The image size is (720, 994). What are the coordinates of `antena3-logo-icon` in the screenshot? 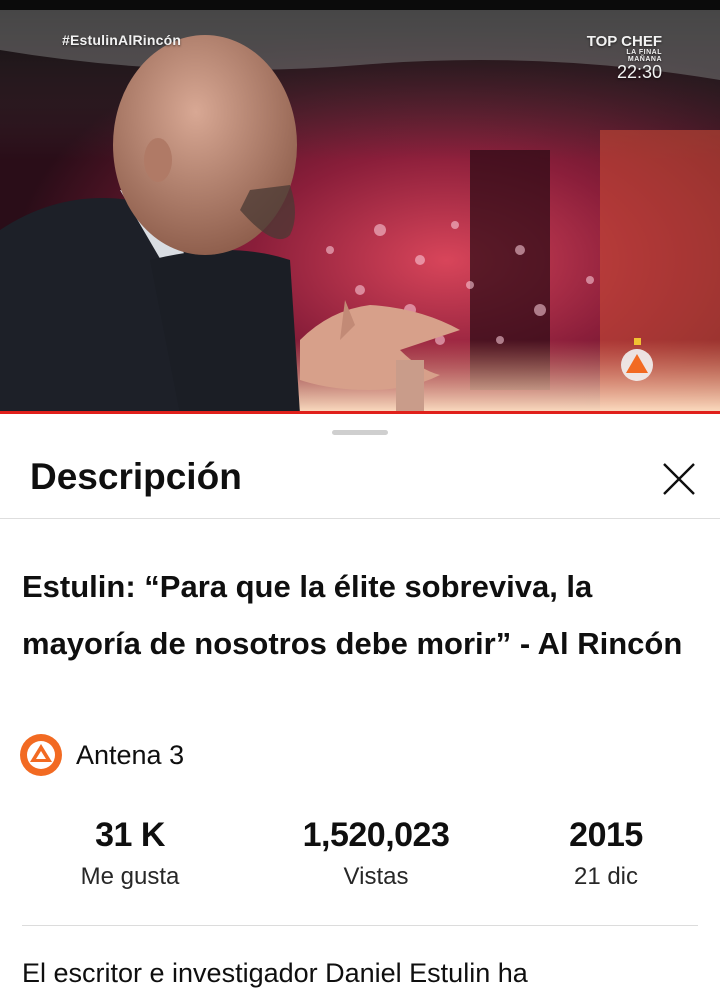 It's located at (41, 755).